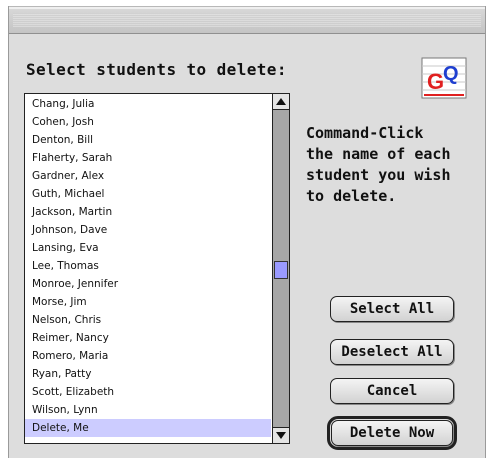 The width and height of the screenshot is (491, 462). I want to click on title-bar, so click(247, 20).